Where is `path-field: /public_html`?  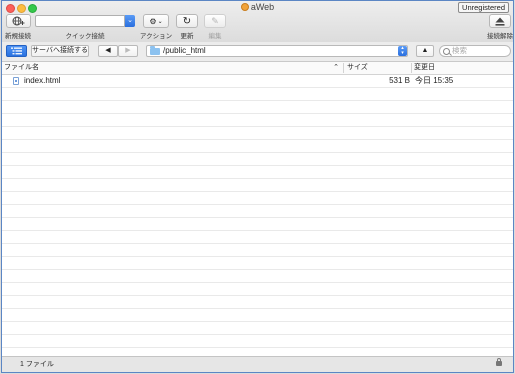 path-field: /public_html is located at coordinates (277, 51).